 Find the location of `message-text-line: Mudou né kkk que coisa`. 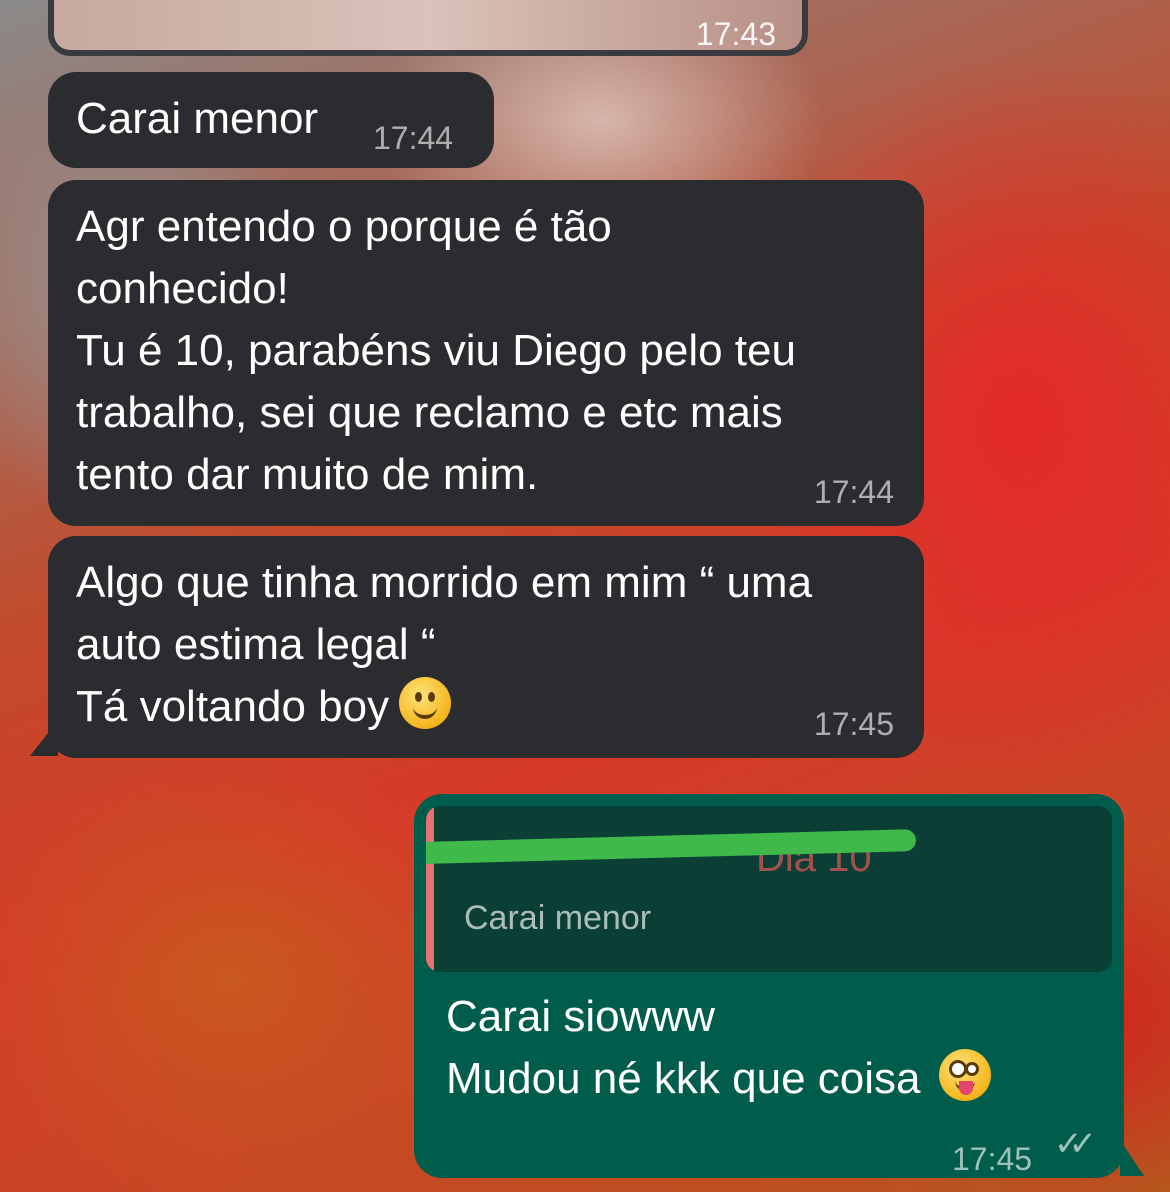

message-text-line: Mudou né kkk que coisa is located at coordinates (683, 1078).